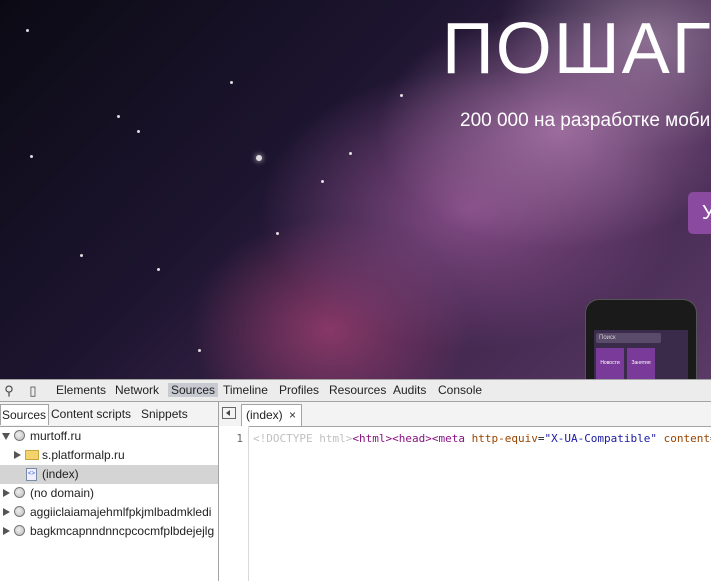 The image size is (711, 581). Describe the element at coordinates (576, 49) in the screenshot. I see `hero-title: ПОШАГ` at that location.